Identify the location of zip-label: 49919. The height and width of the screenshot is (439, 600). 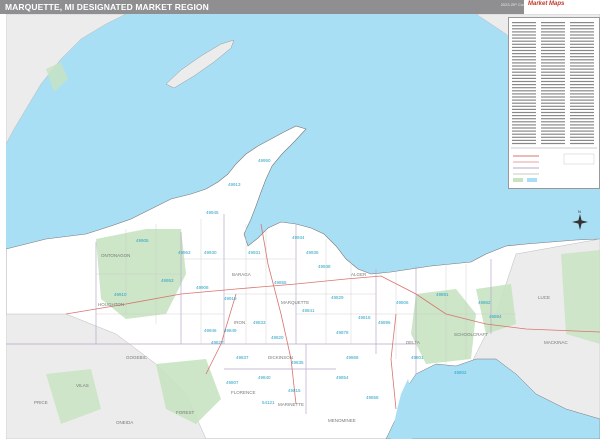
(230, 298).